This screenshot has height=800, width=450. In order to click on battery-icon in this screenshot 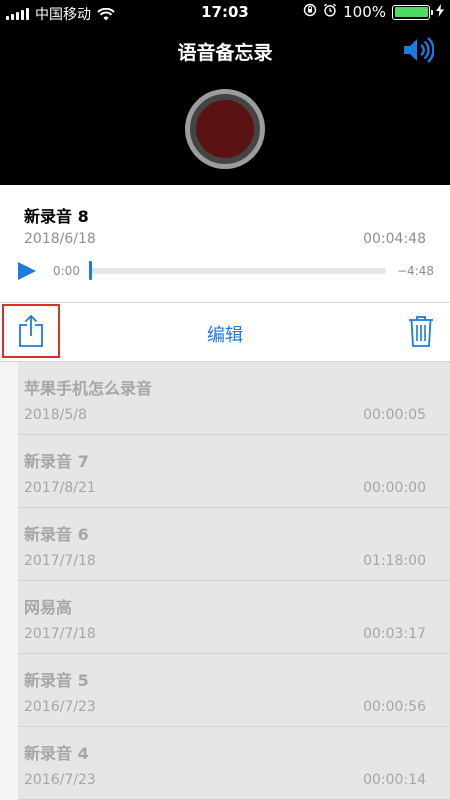, I will do `click(412, 12)`.